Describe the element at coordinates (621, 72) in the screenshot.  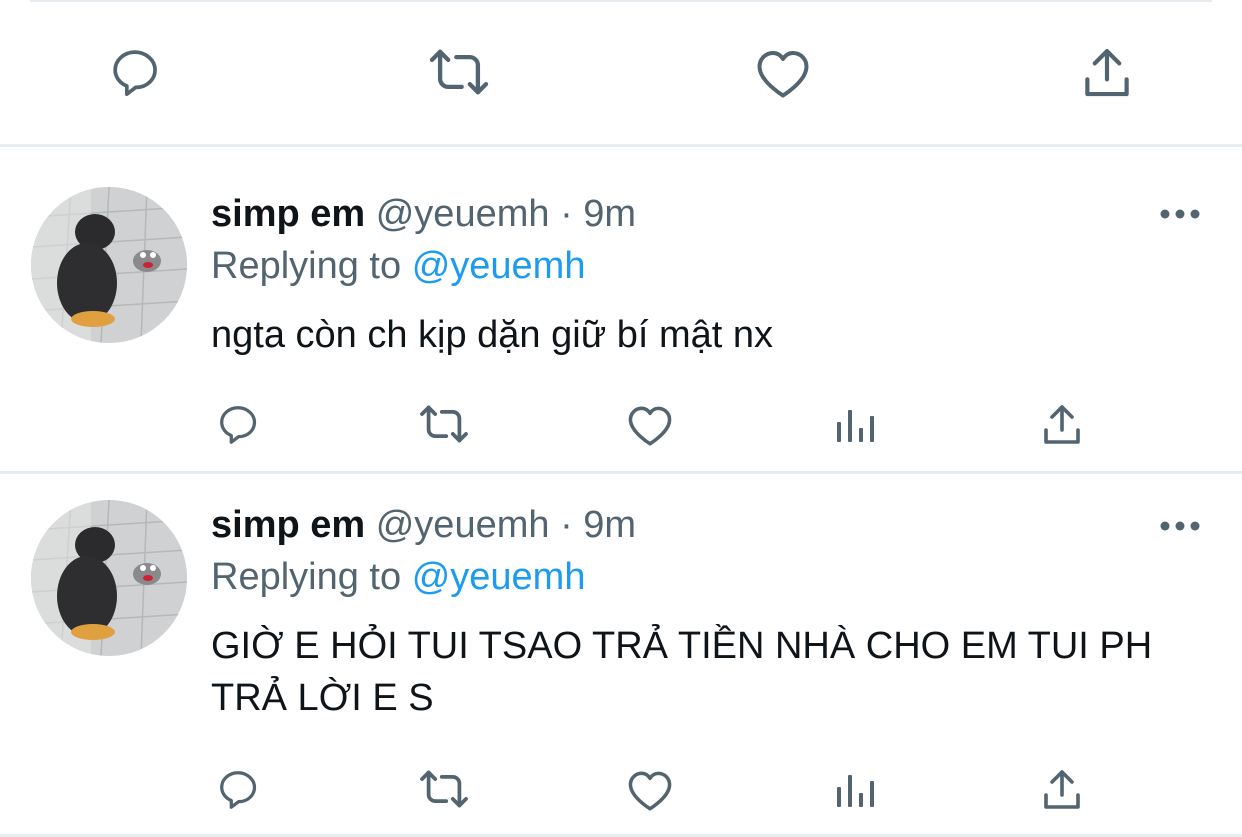
I see `prev-tweet-action-bar` at that location.